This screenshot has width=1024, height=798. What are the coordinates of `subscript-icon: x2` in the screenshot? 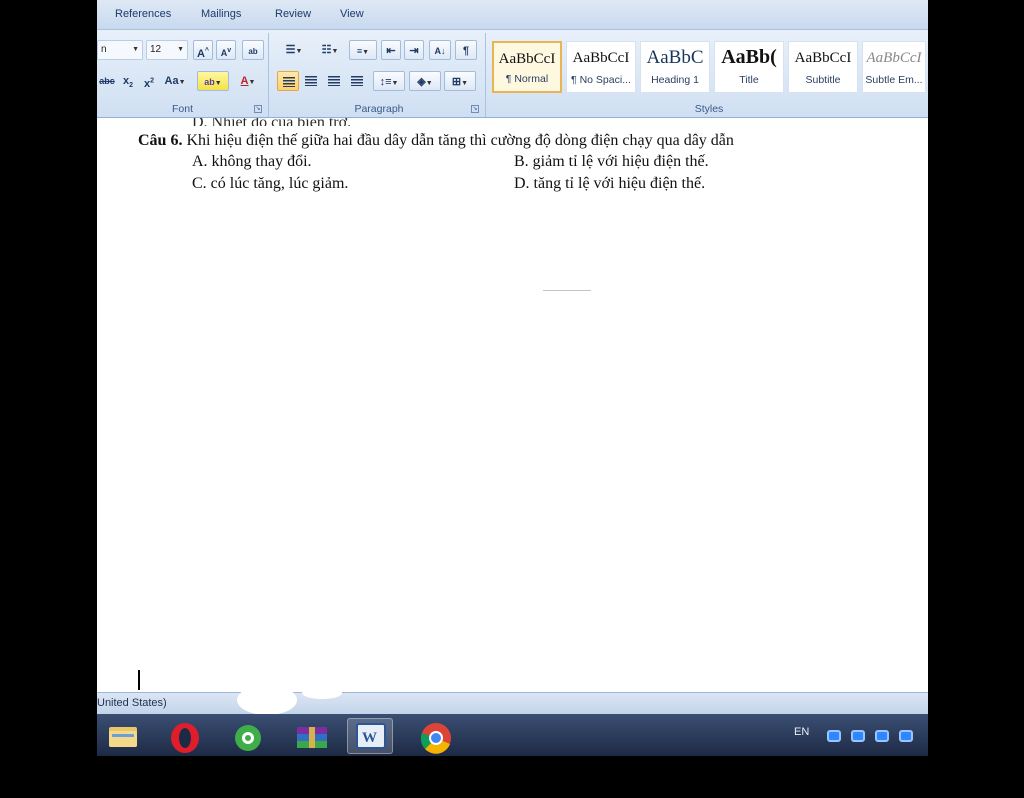 It's located at (128, 82).